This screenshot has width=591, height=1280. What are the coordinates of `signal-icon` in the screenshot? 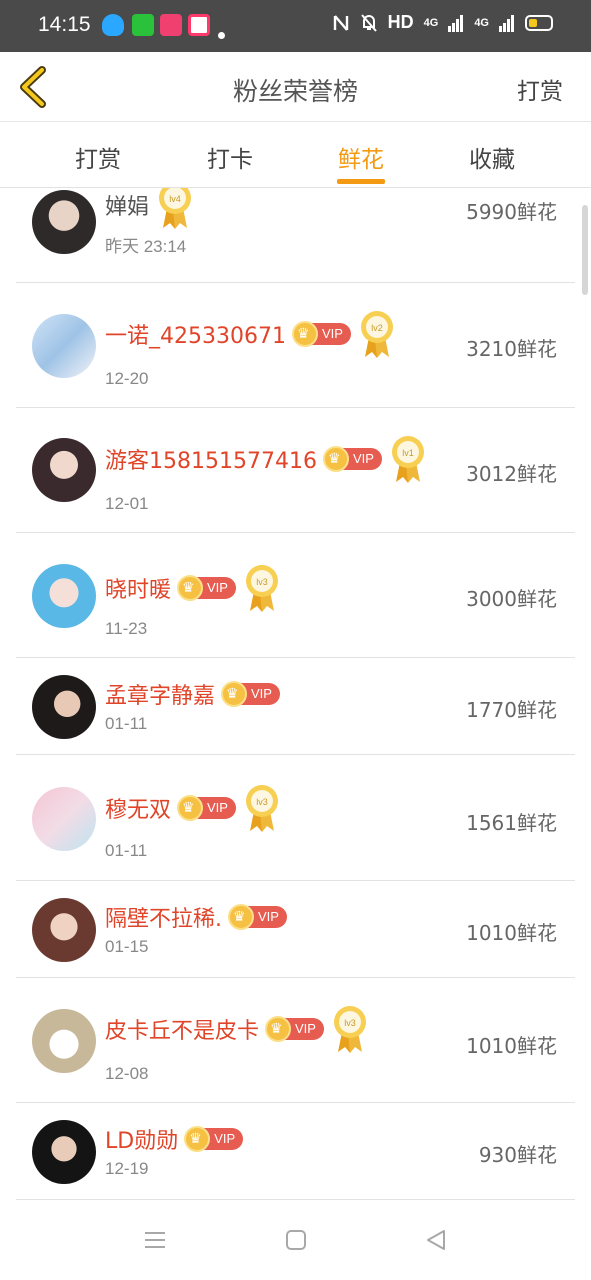 It's located at (456, 23).